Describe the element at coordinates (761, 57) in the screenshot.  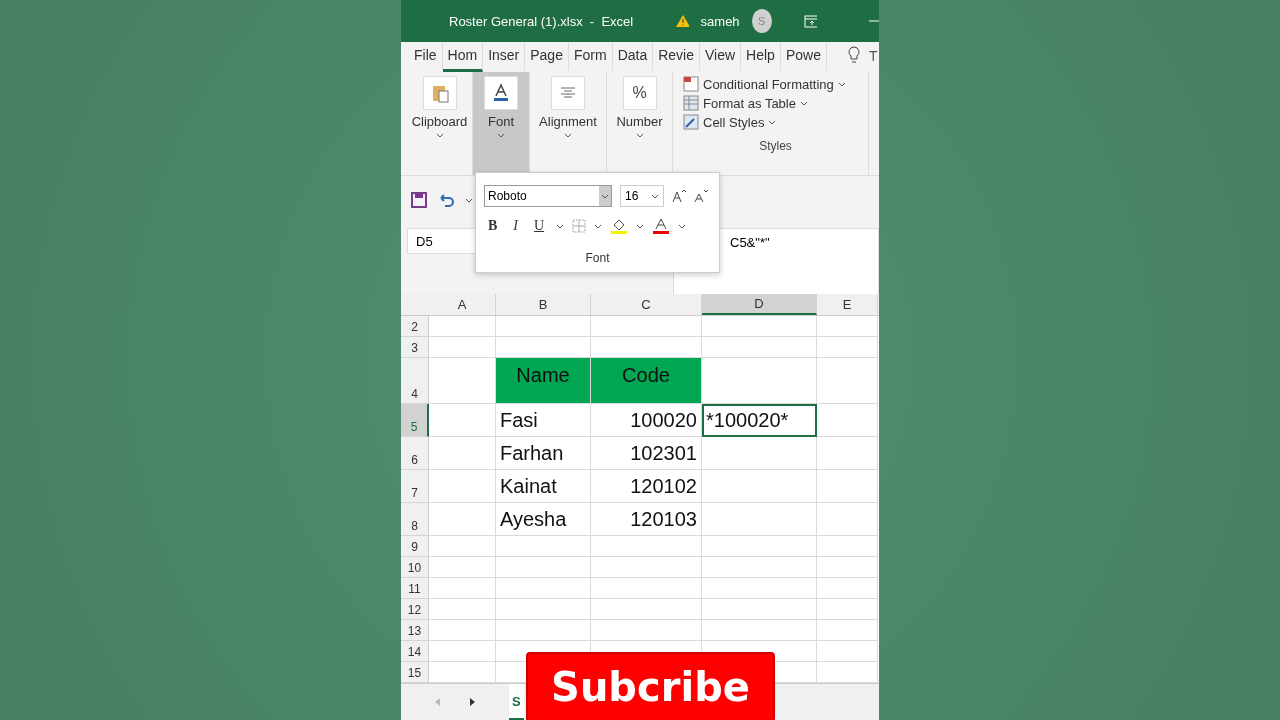
I see `ribbon-tab: Help` at that location.